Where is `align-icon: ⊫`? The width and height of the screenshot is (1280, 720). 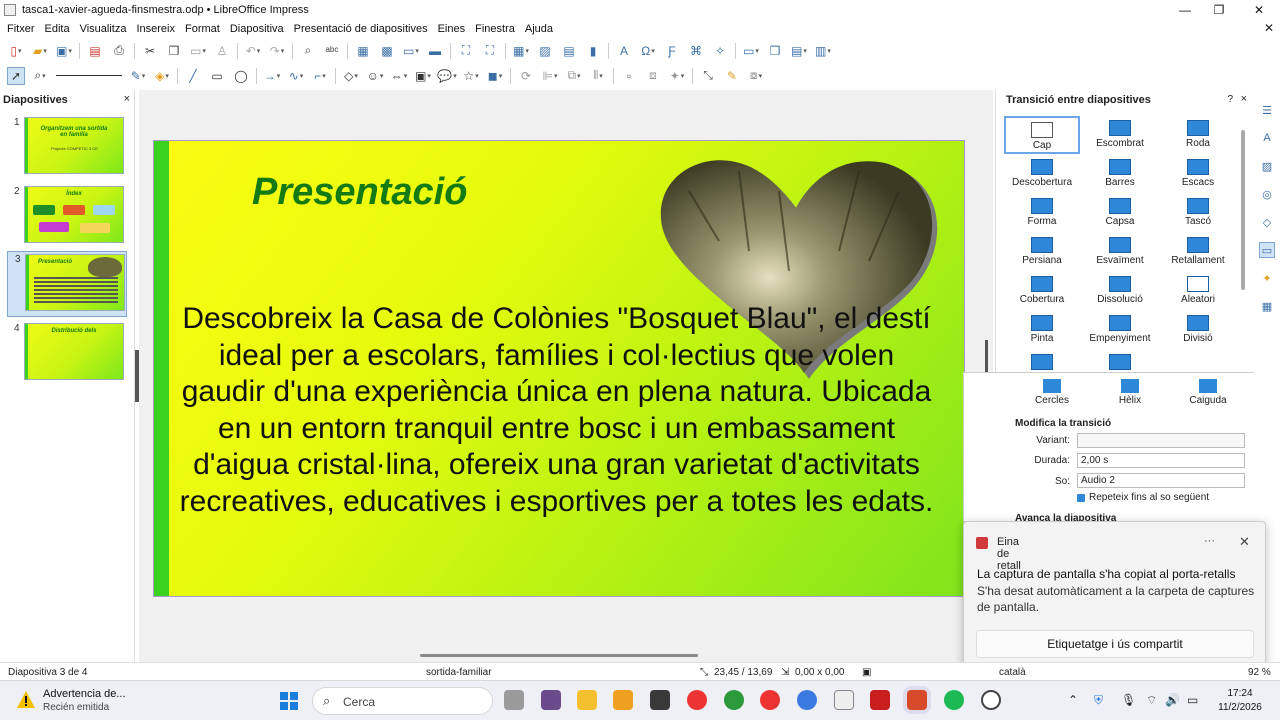 align-icon: ⊫ is located at coordinates (550, 76).